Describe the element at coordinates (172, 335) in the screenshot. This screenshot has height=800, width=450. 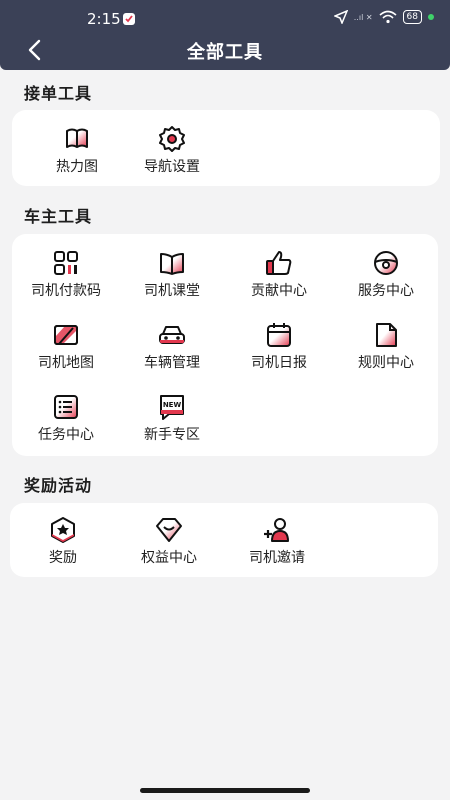
I see `car-icon` at that location.